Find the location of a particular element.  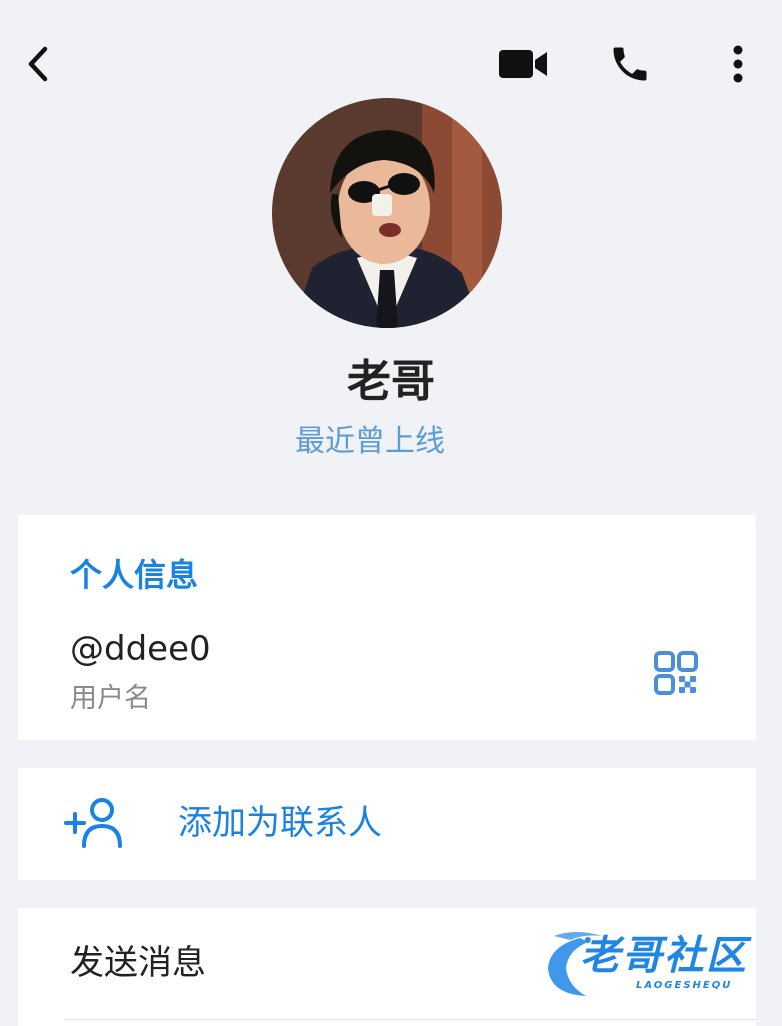

chevron-left-icon is located at coordinates (38, 64).